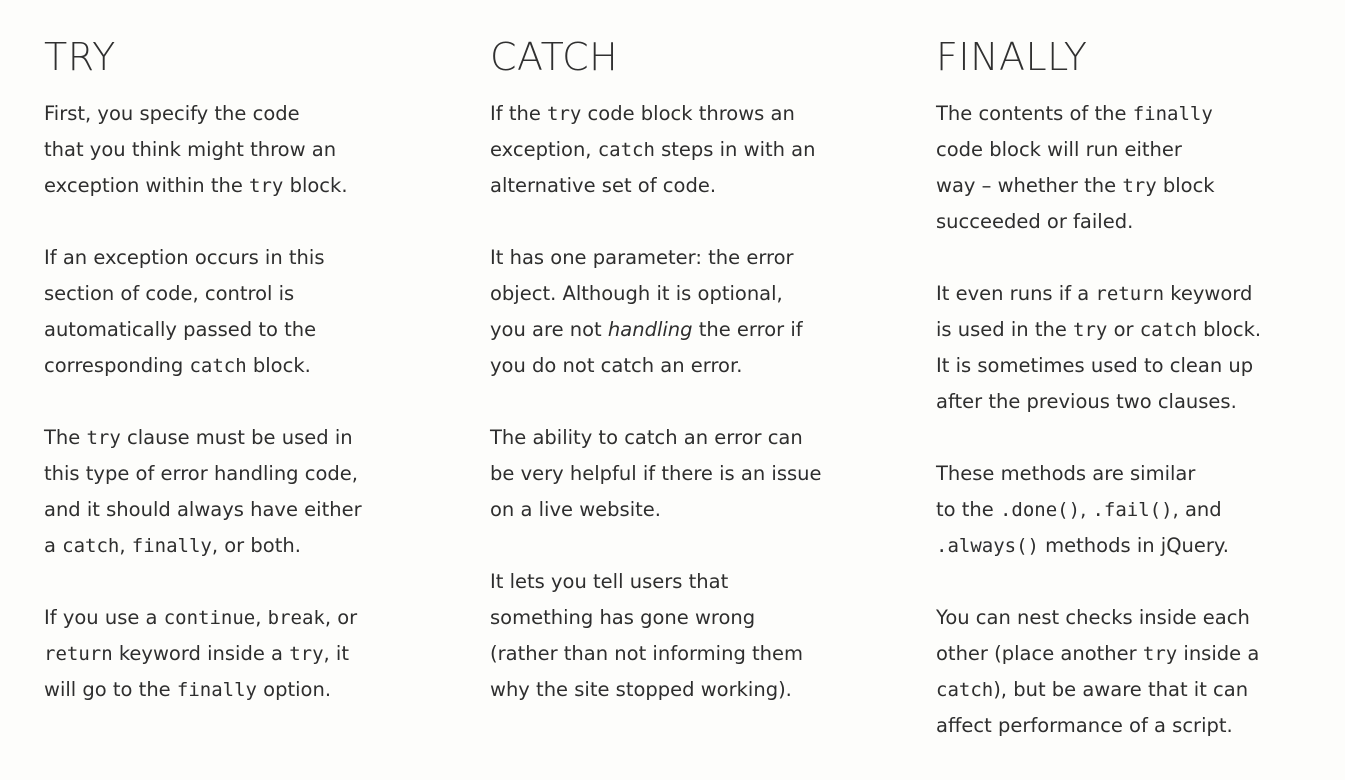 This screenshot has height=780, width=1345. I want to click on code-keyword: break, so click(296, 618).